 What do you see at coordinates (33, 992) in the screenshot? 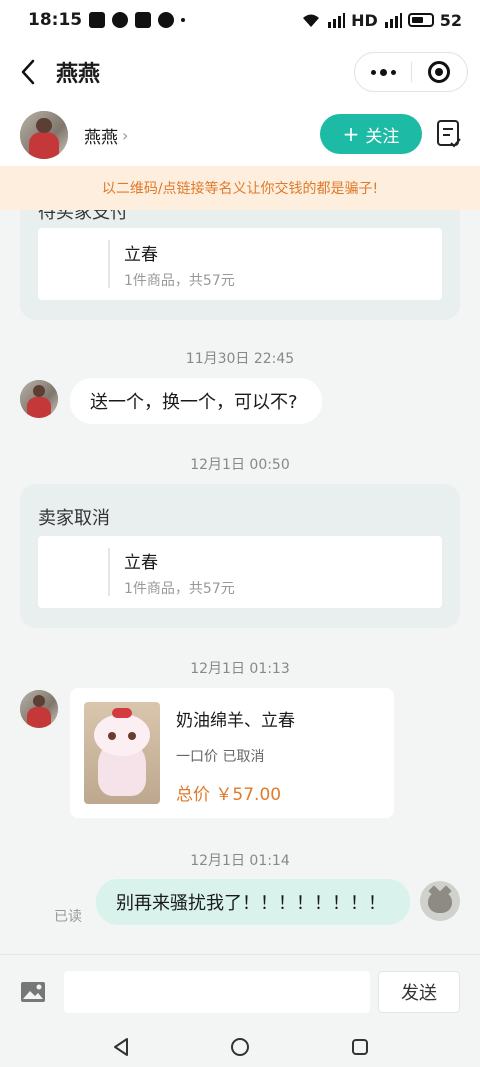
I see `image-icon` at bounding box center [33, 992].